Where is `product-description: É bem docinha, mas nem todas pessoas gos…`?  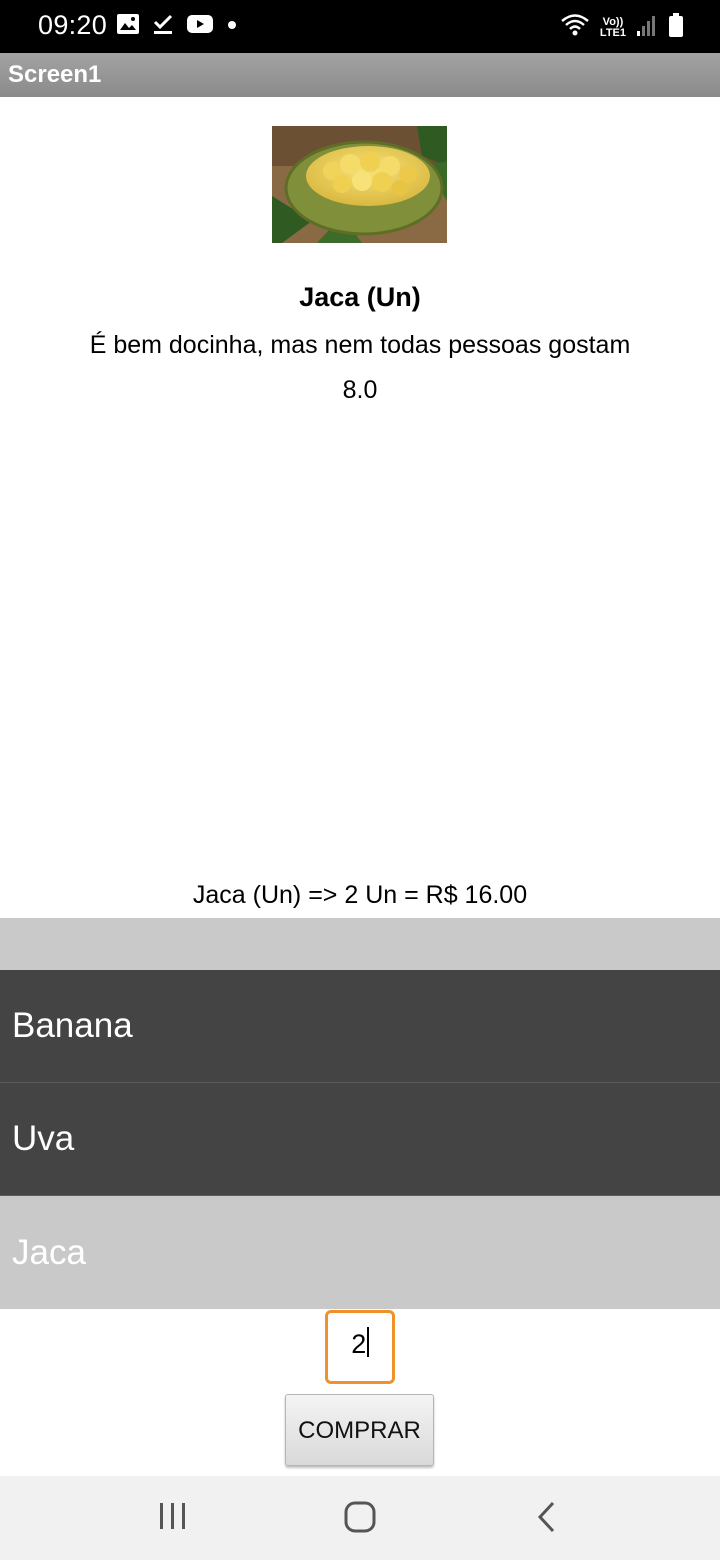
product-description: É bem docinha, mas nem todas pessoas gos… is located at coordinates (360, 345).